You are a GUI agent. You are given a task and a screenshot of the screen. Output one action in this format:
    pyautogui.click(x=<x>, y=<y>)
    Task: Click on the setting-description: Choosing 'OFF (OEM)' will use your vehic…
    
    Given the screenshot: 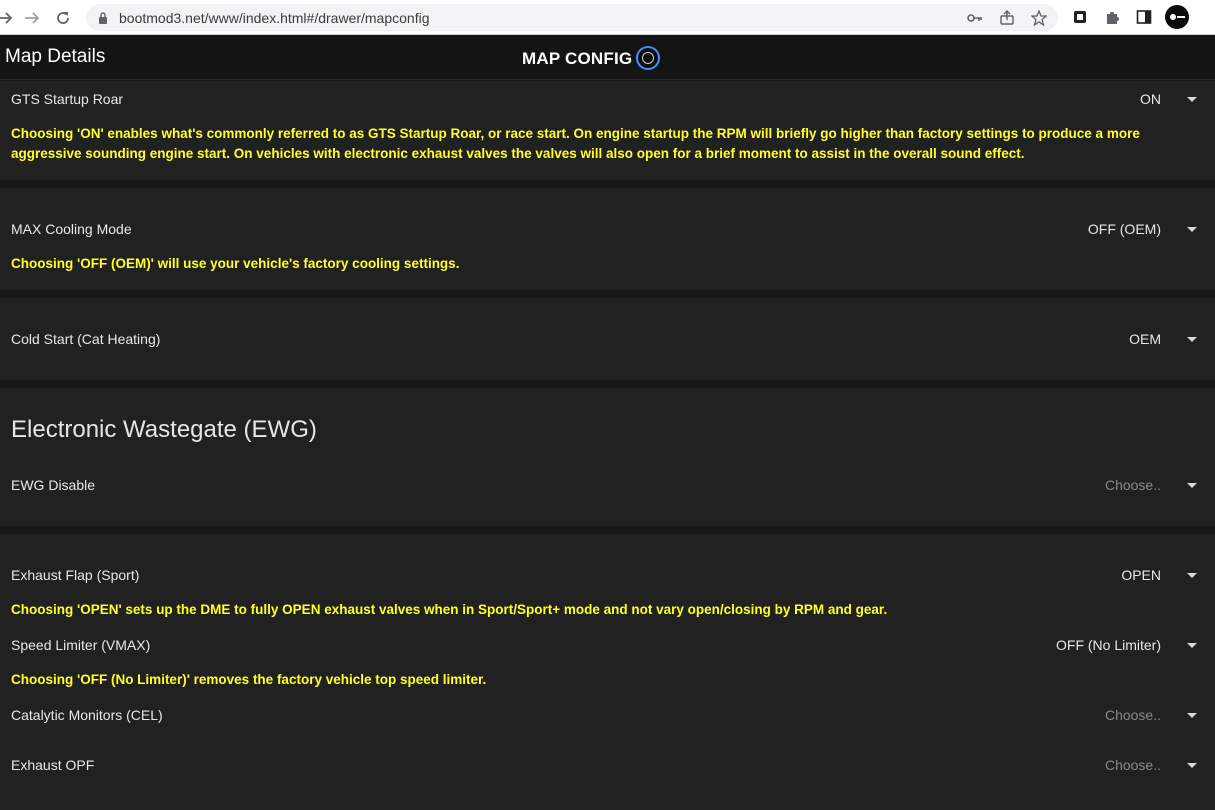 What is the action you would take?
    pyautogui.click(x=235, y=263)
    